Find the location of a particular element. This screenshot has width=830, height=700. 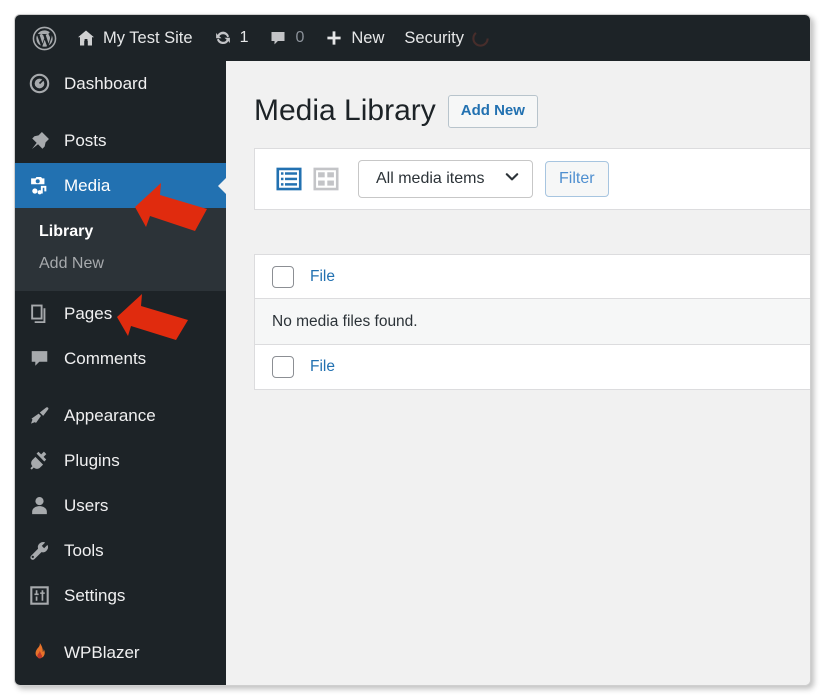

submenu-item-library: Library is located at coordinates (120, 232).